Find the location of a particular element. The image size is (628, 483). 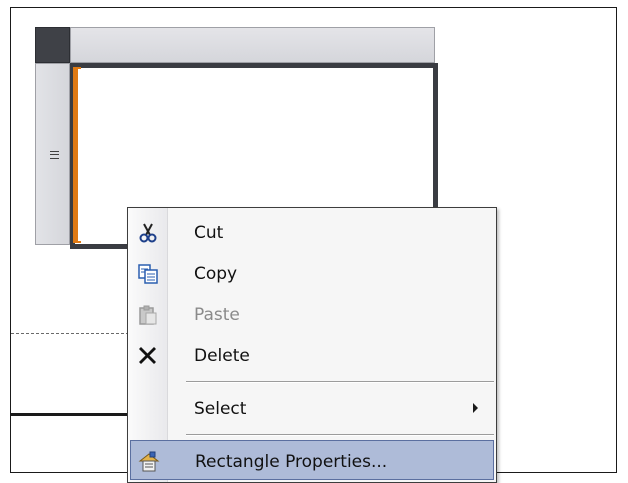

paste-icon is located at coordinates (148, 315).